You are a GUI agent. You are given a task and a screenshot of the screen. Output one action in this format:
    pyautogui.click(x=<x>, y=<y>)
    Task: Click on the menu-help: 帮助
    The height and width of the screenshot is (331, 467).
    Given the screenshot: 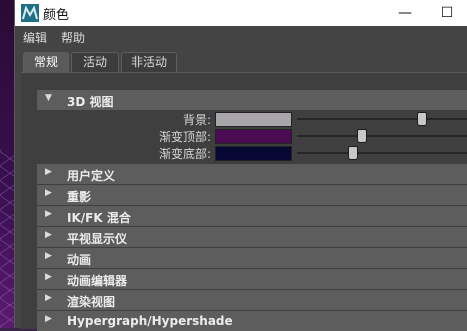 What is the action you would take?
    pyautogui.click(x=73, y=37)
    